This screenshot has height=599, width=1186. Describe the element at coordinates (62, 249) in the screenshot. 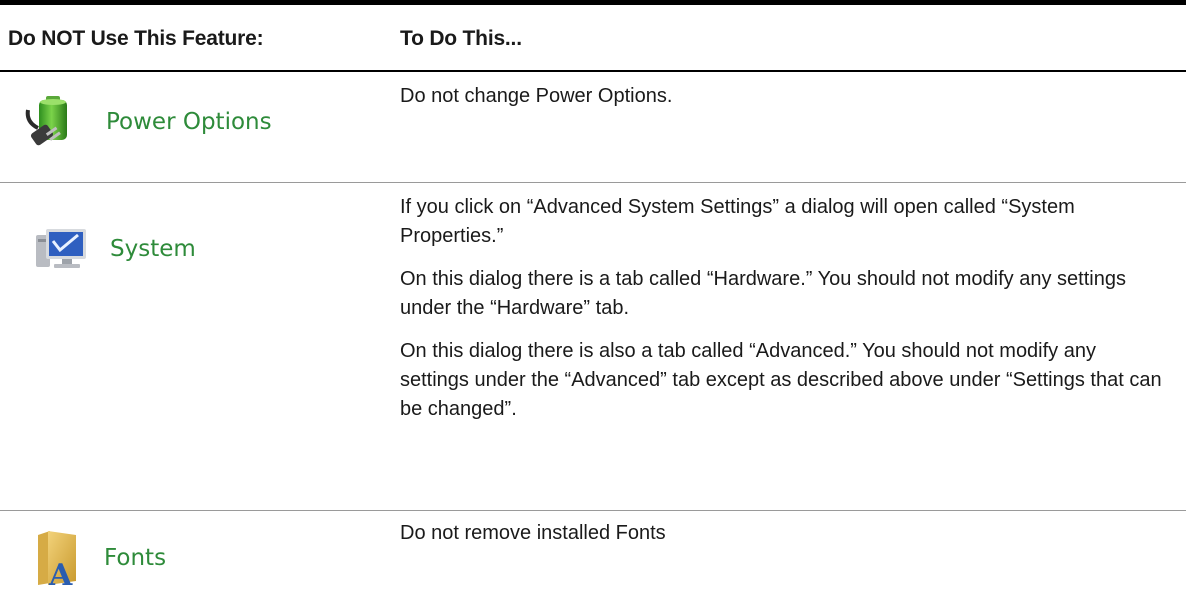

I see `system-icon` at that location.